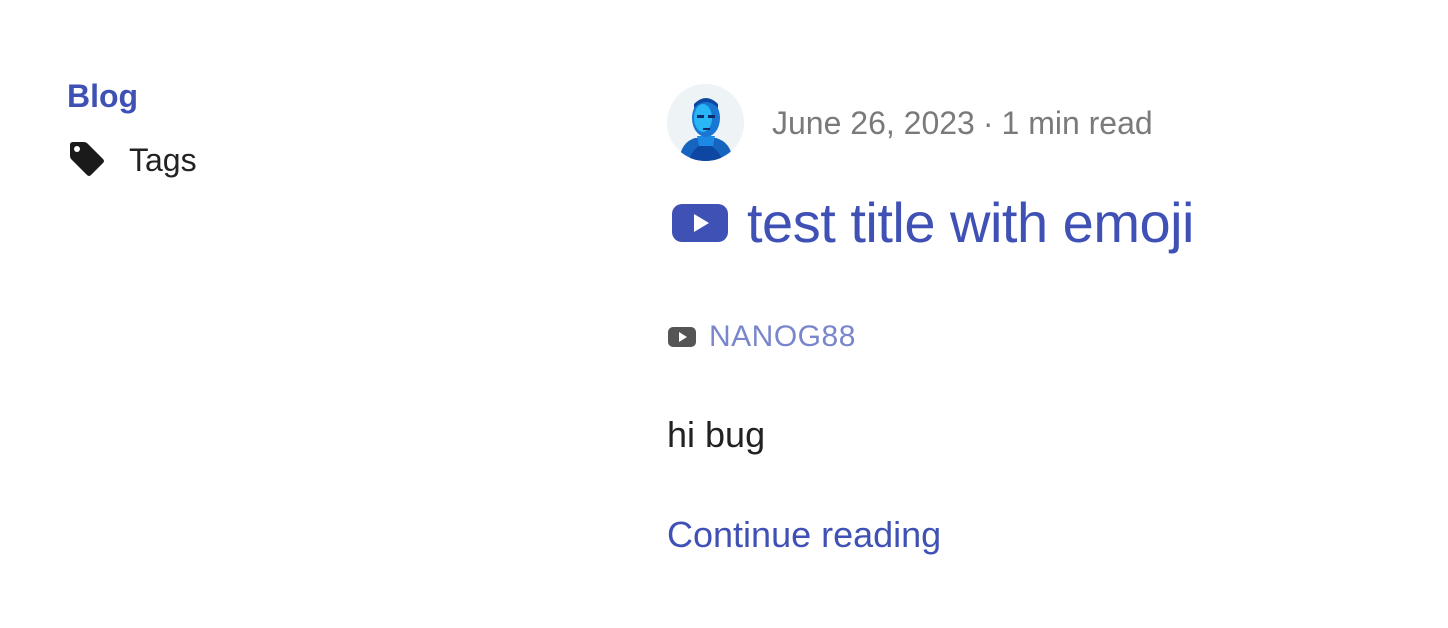  Describe the element at coordinates (1077, 122) in the screenshot. I see `read-time: 1 min read` at that location.